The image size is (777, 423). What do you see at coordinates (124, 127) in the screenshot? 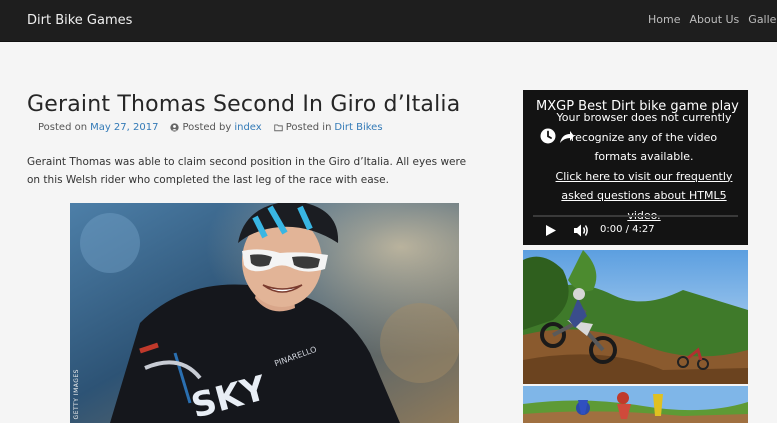
I see `post-date-link: May 27, 2017` at bounding box center [124, 127].